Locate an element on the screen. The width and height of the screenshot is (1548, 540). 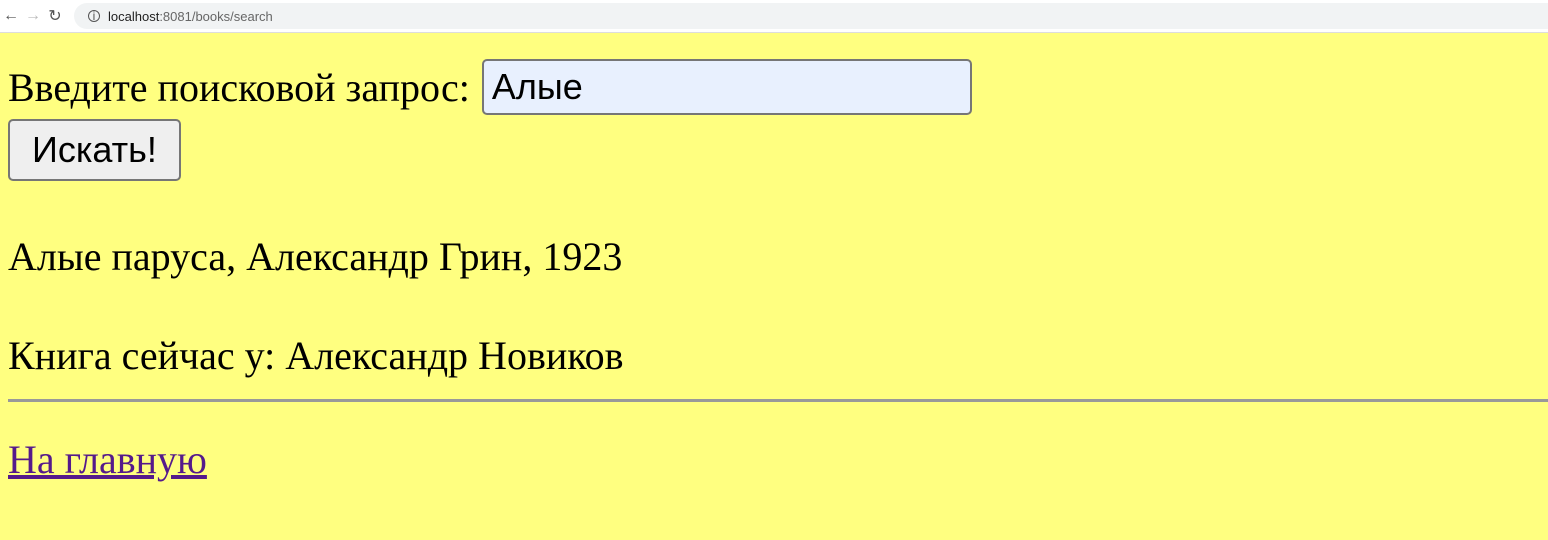
book-holder: Книга сейчас у: Александр Новиков is located at coordinates (316, 355).